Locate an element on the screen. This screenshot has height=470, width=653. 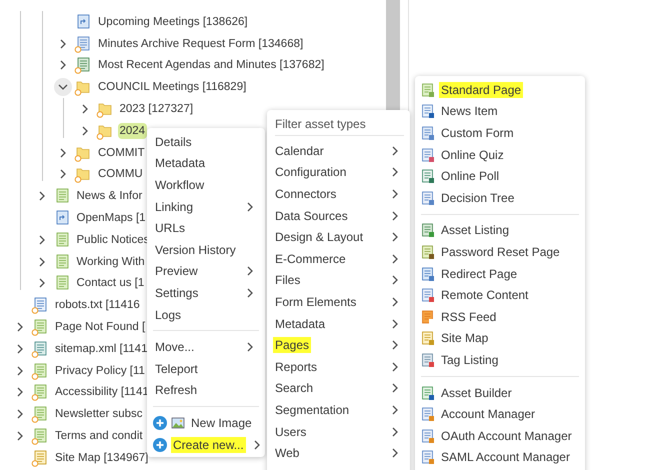
menu-item: Logs is located at coordinates (168, 314).